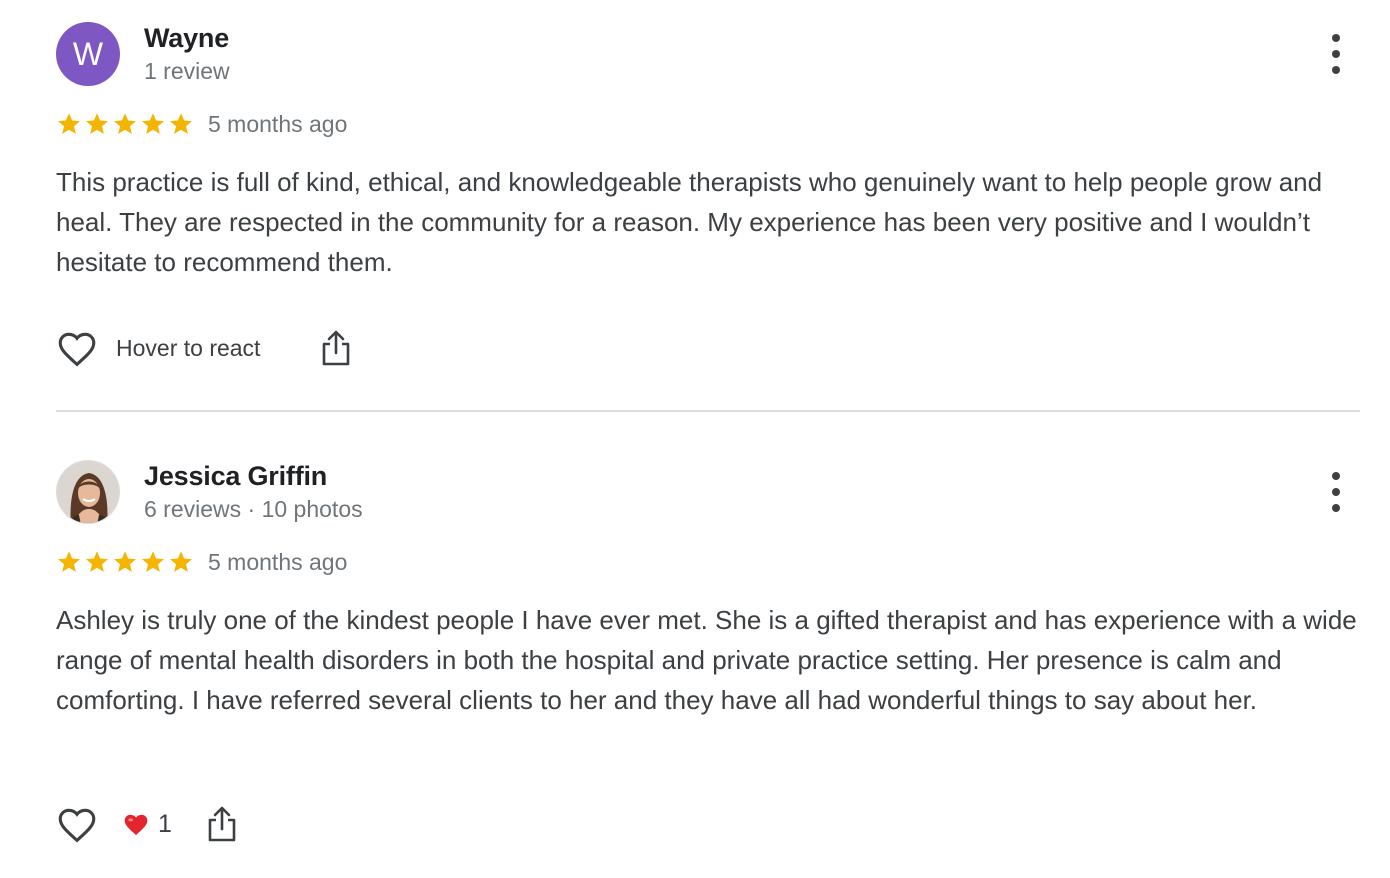 Image resolution: width=1390 pixels, height=878 pixels. What do you see at coordinates (253, 509) in the screenshot?
I see `author-meta: 6 reviews · 10 photos` at bounding box center [253, 509].